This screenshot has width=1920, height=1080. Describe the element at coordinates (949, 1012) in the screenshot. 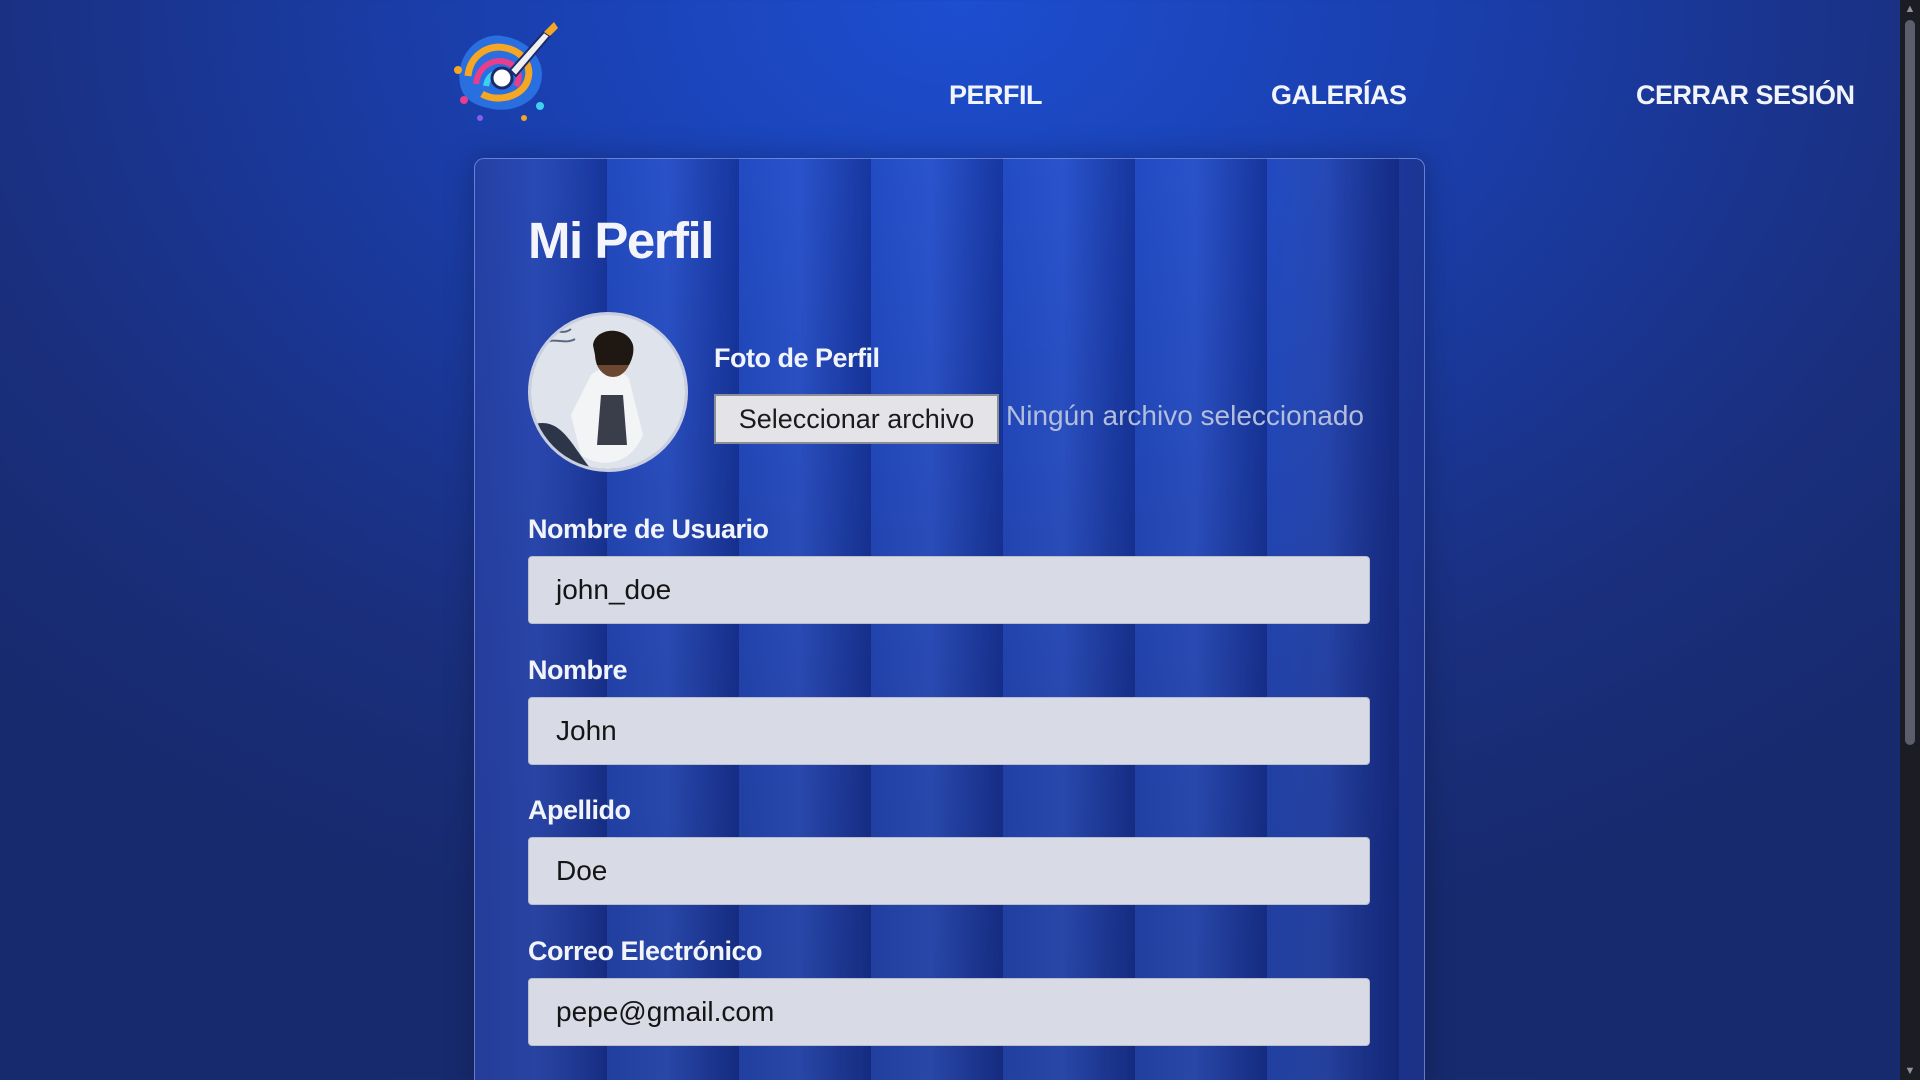

I see `email-input: pepe@gmail.com` at that location.